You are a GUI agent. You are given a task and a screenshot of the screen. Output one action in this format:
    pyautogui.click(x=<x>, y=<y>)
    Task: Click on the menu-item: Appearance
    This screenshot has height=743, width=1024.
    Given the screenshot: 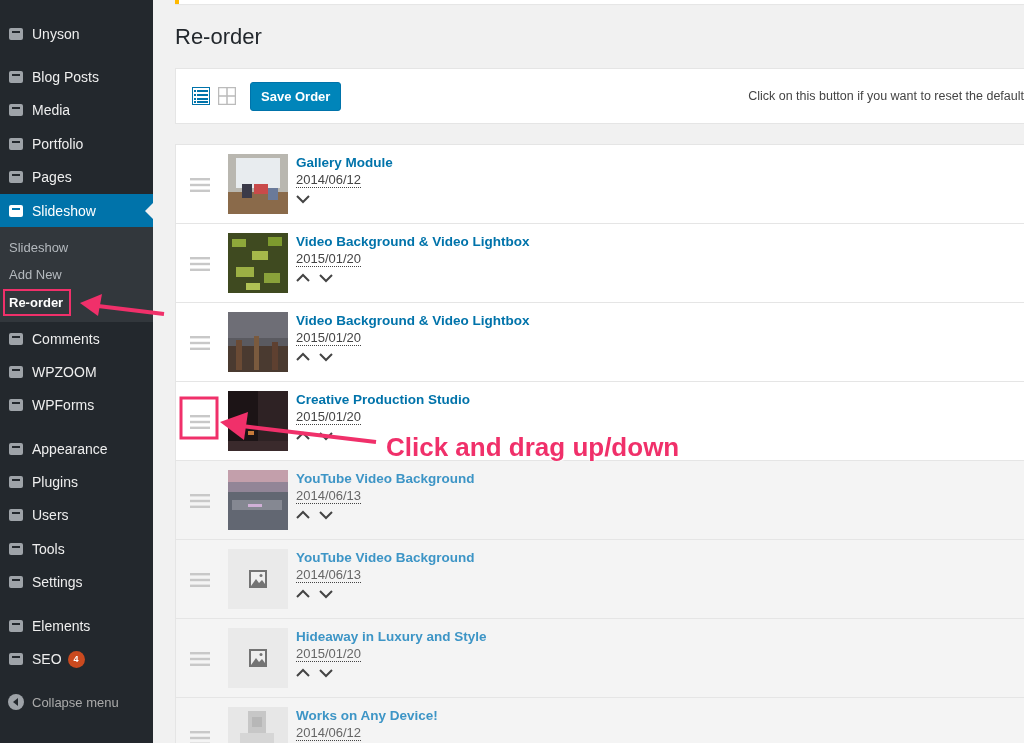 What is the action you would take?
    pyautogui.click(x=76, y=449)
    